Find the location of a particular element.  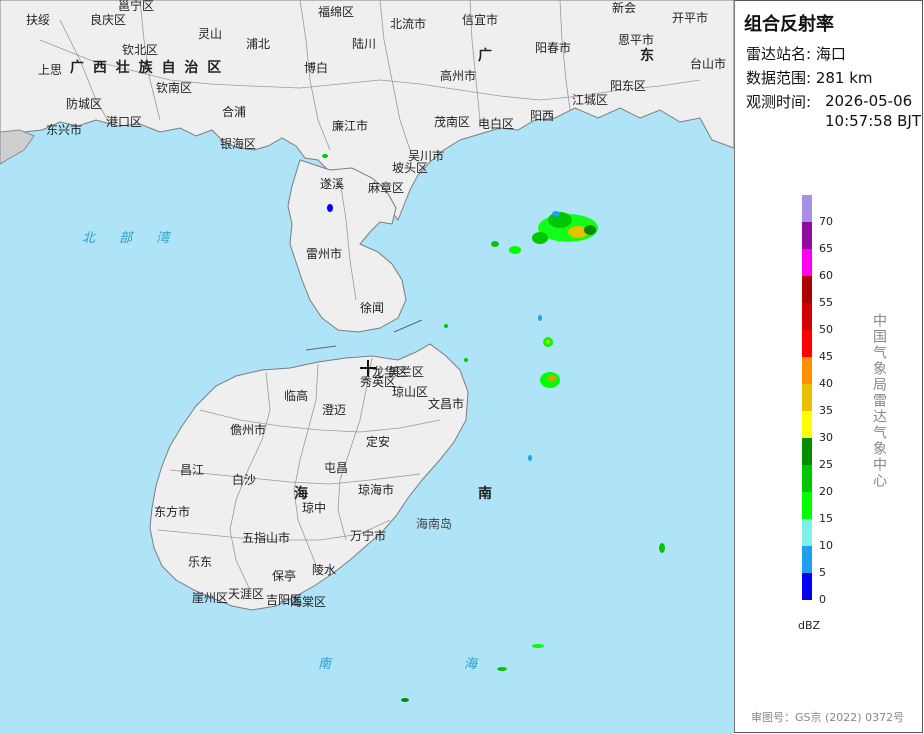

label-yinhai: 银海区 is located at coordinates (238, 143).